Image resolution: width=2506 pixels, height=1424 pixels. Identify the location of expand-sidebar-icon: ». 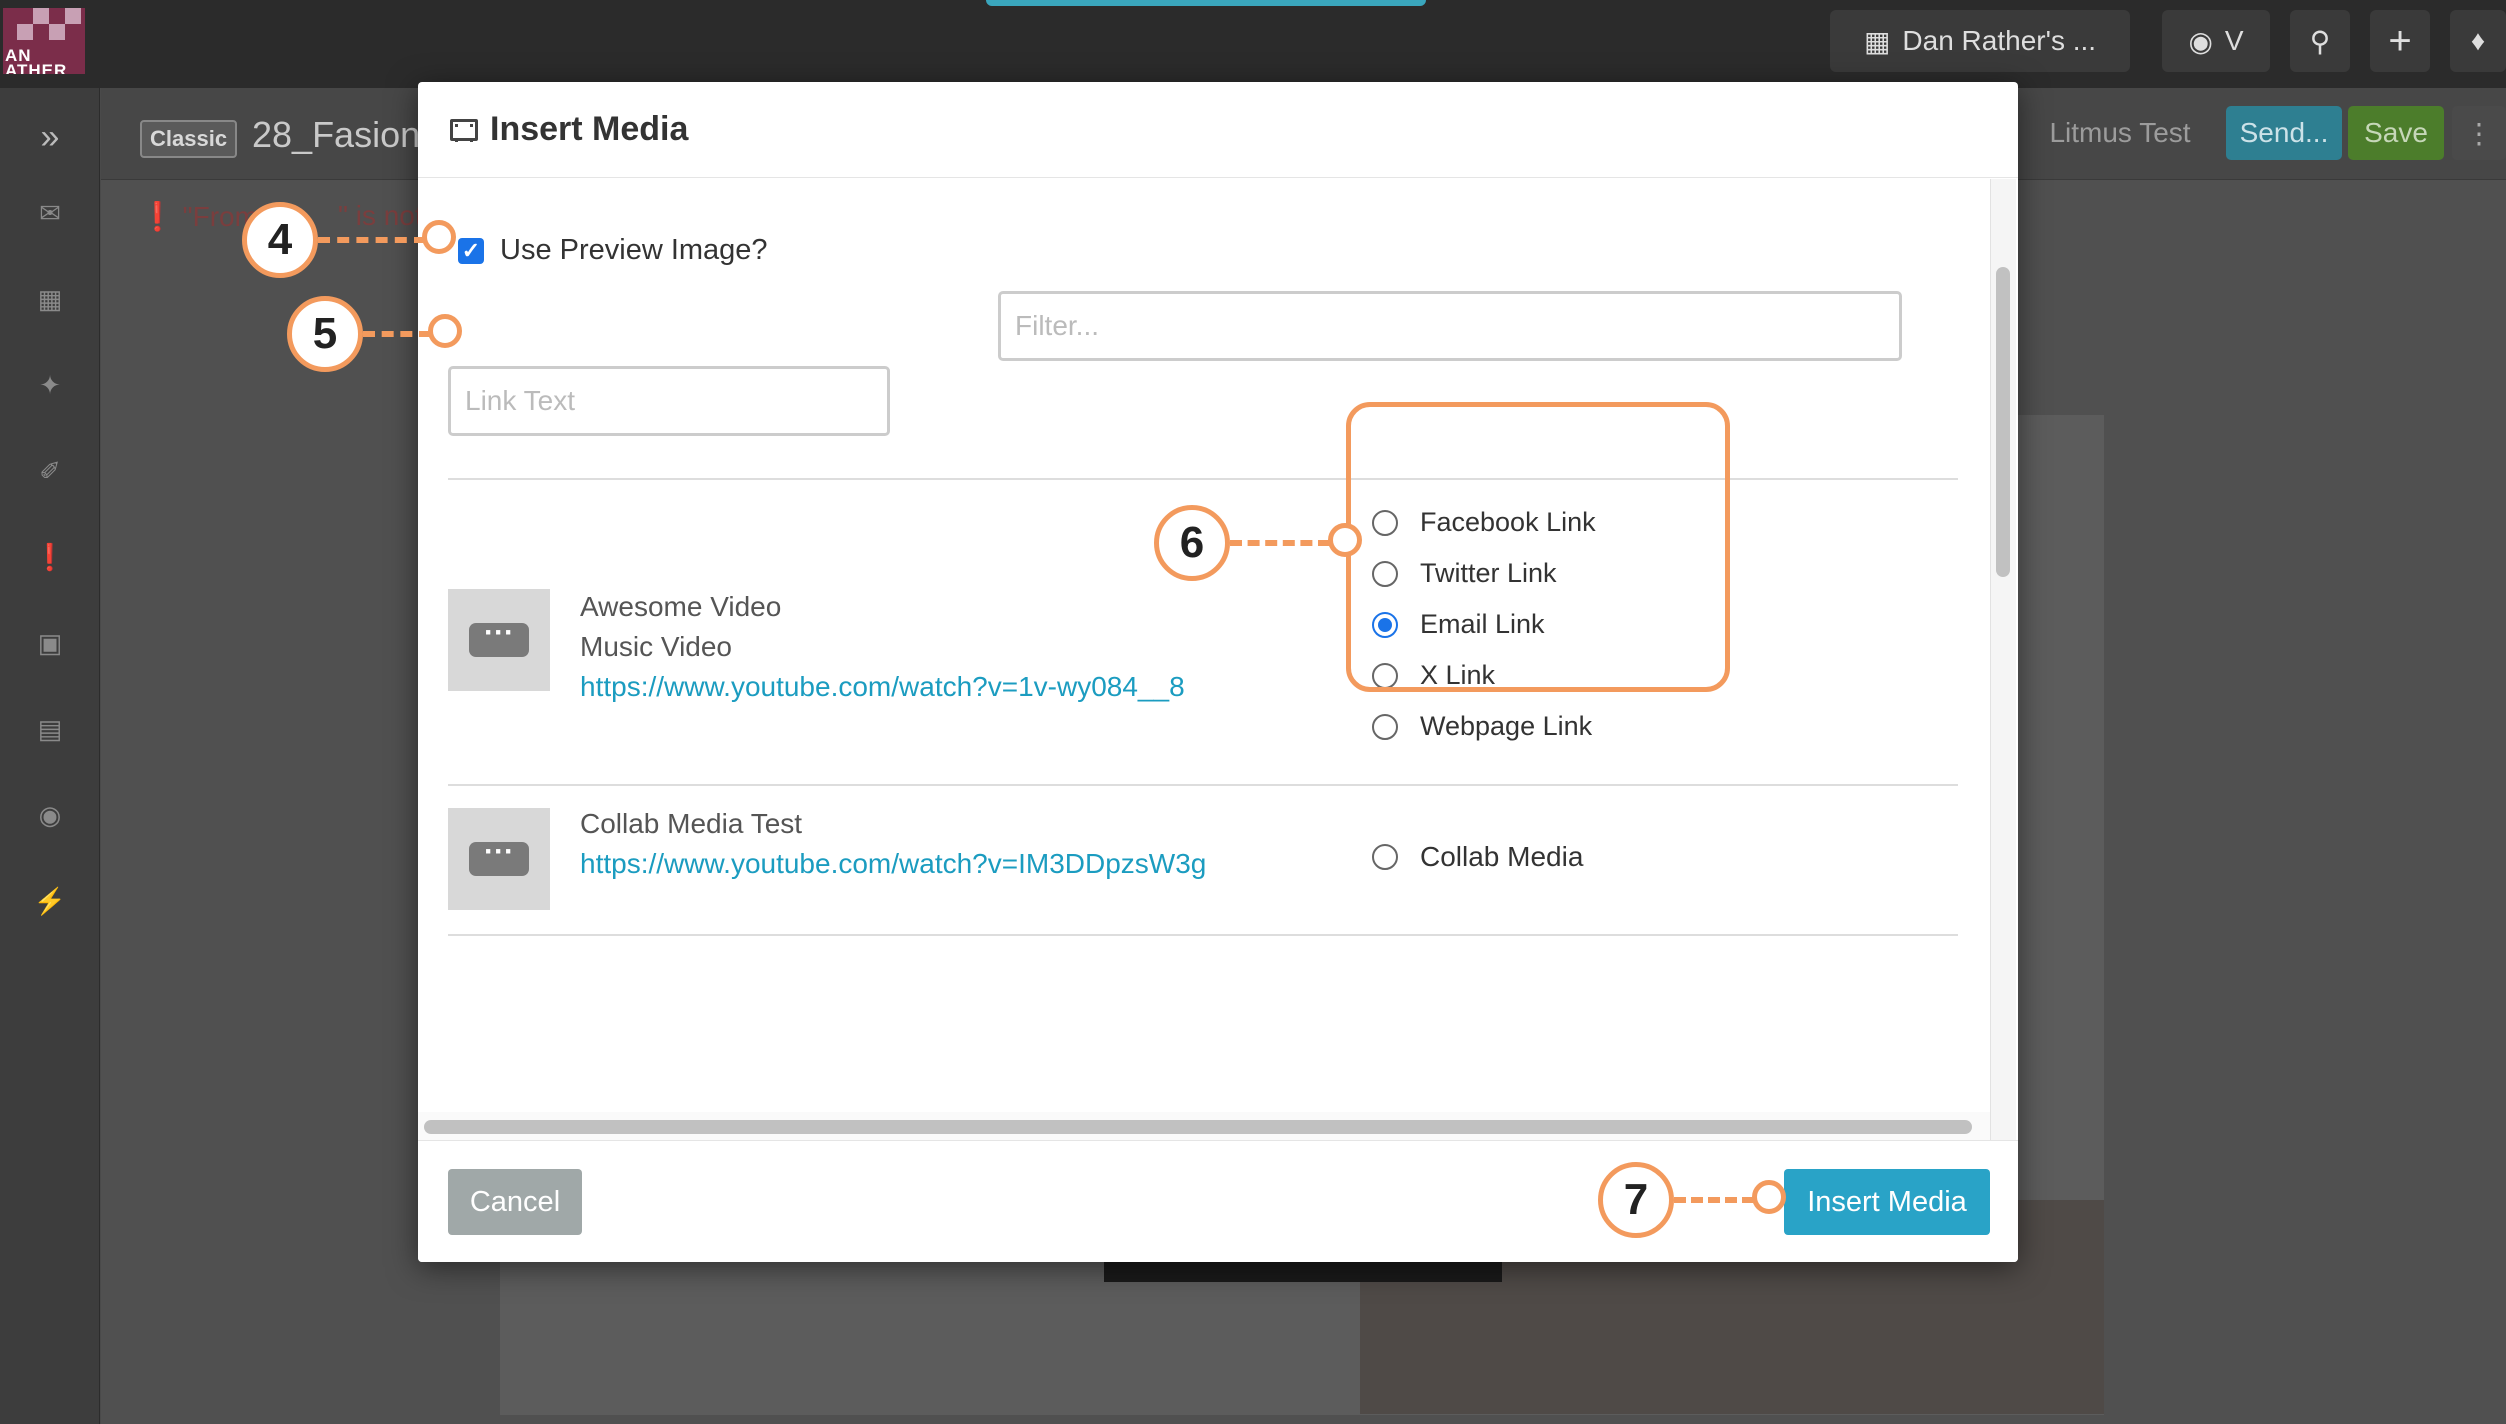
(50, 137).